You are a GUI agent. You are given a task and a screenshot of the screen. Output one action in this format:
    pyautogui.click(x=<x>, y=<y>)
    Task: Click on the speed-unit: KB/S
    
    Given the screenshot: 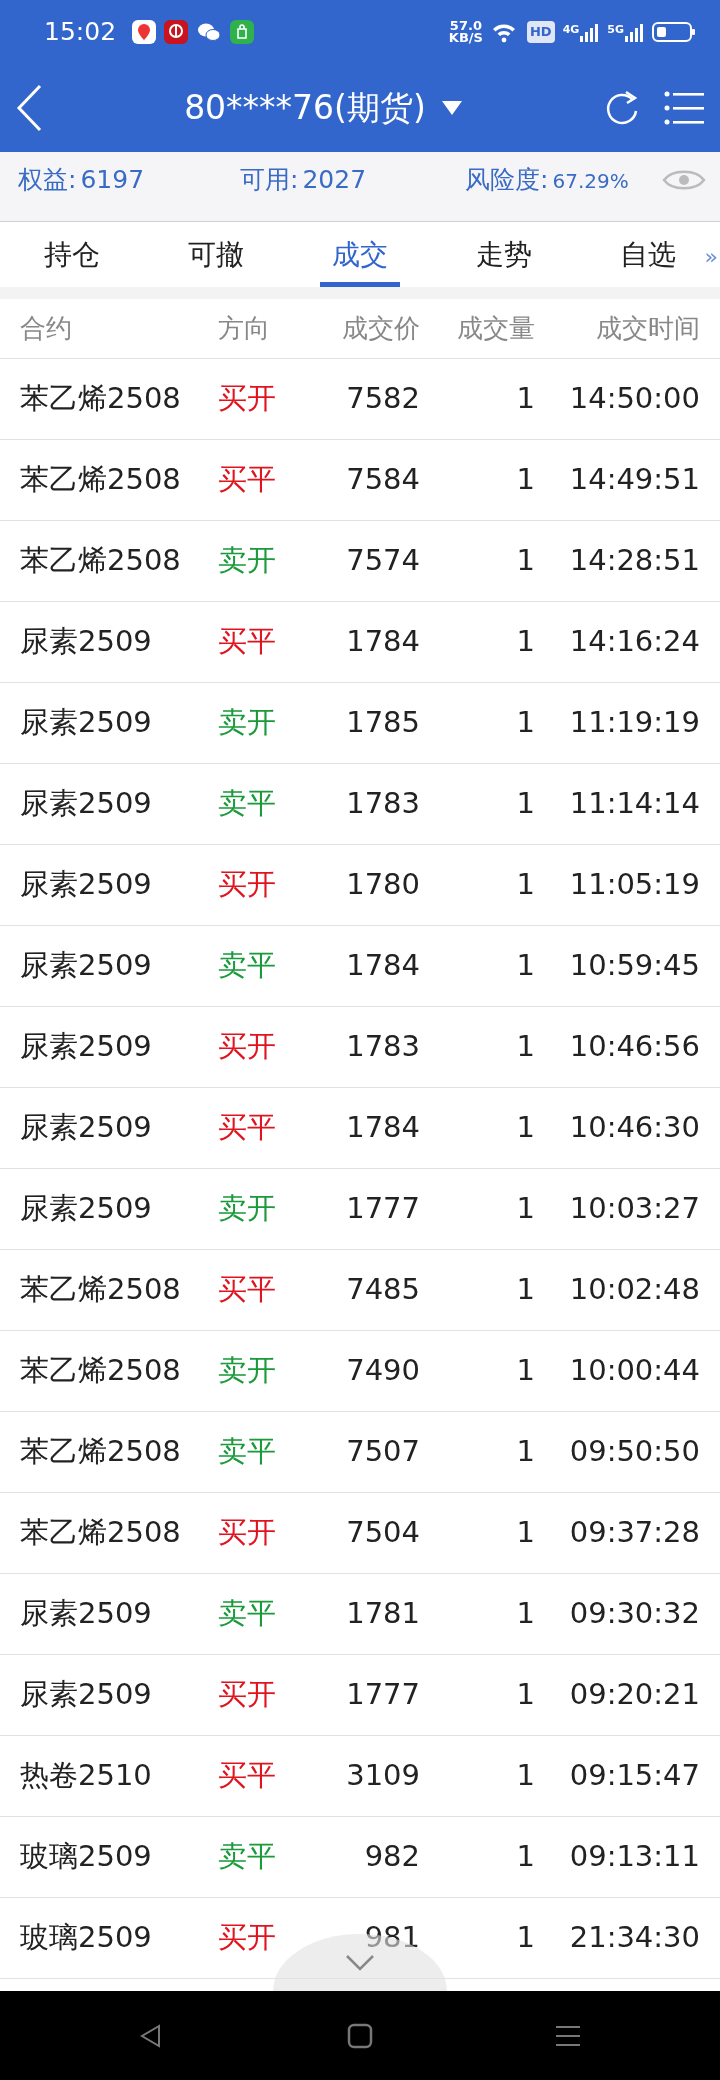 What is the action you would take?
    pyautogui.click(x=465, y=38)
    